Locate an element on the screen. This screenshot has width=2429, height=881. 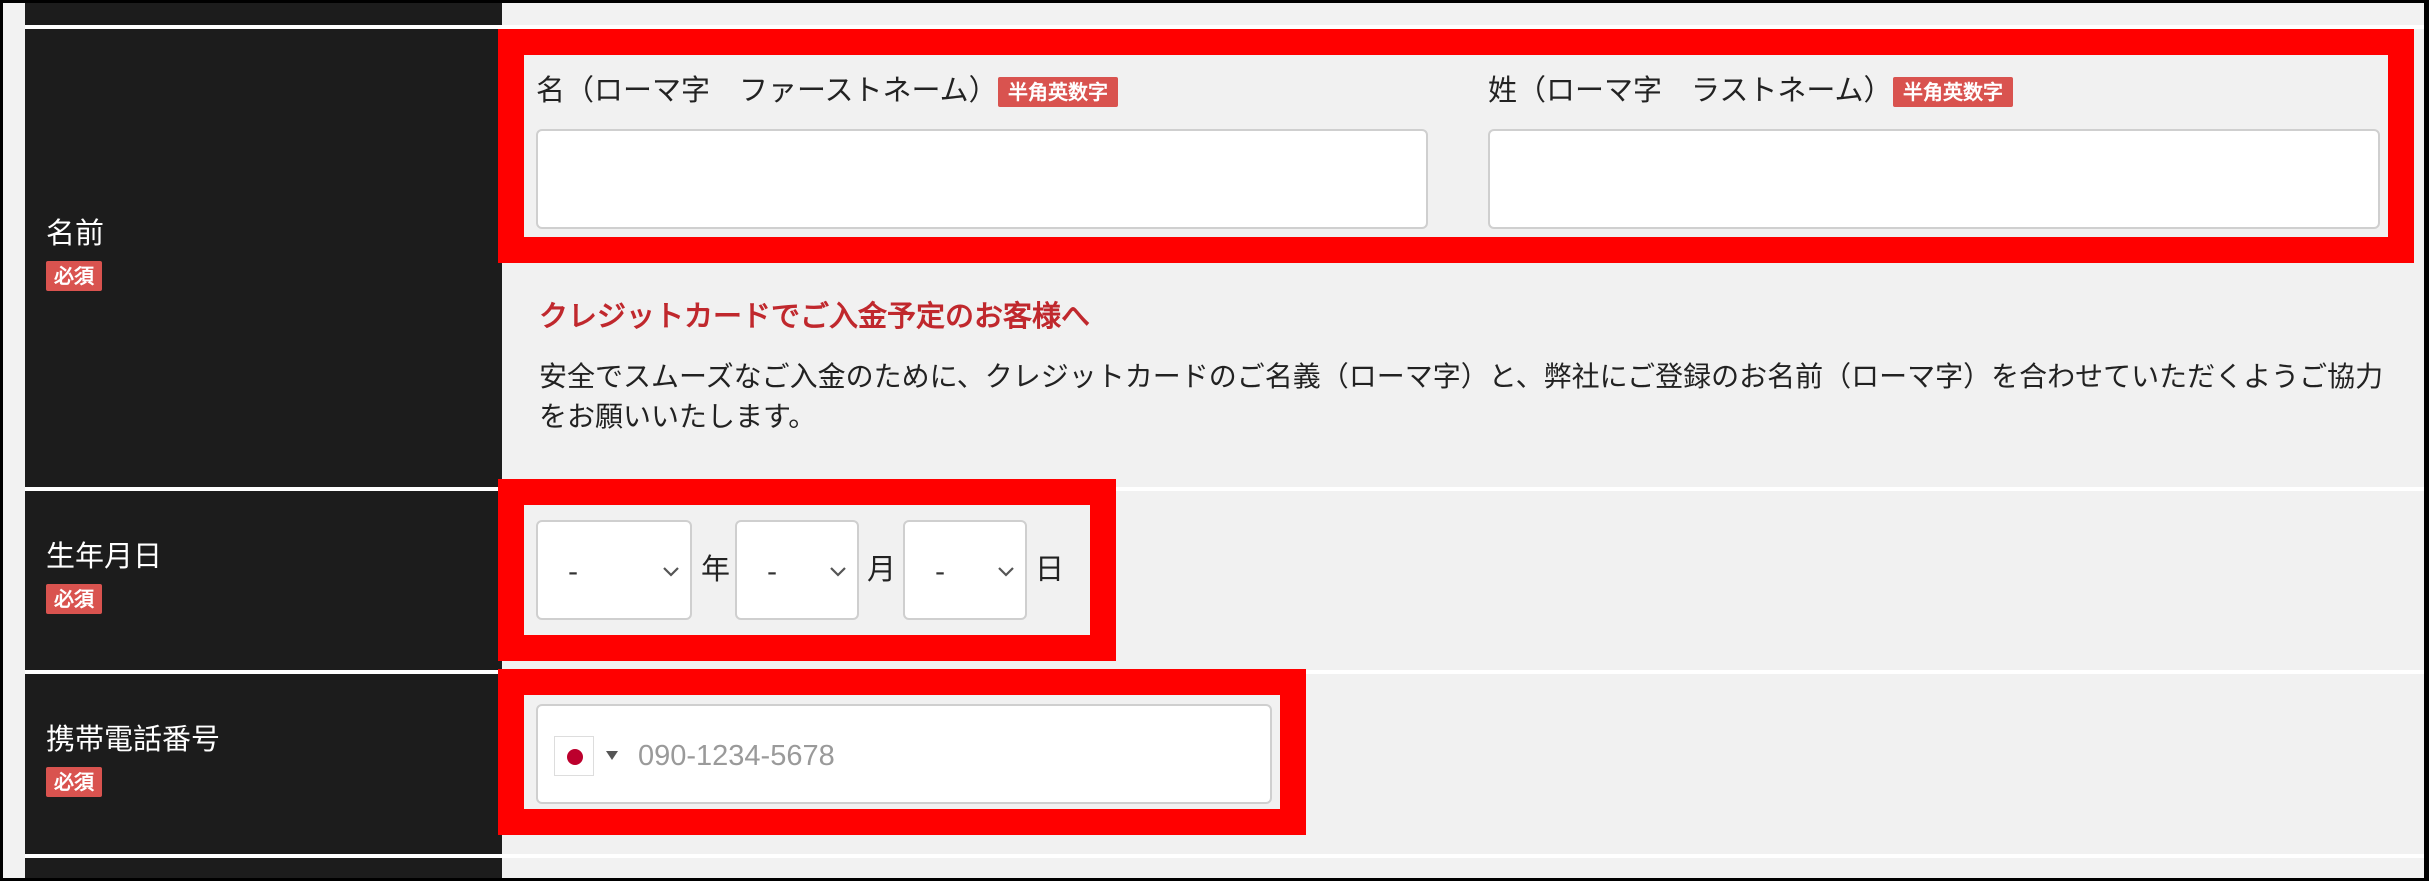
name-required-badge: 必須 is located at coordinates (74, 276).